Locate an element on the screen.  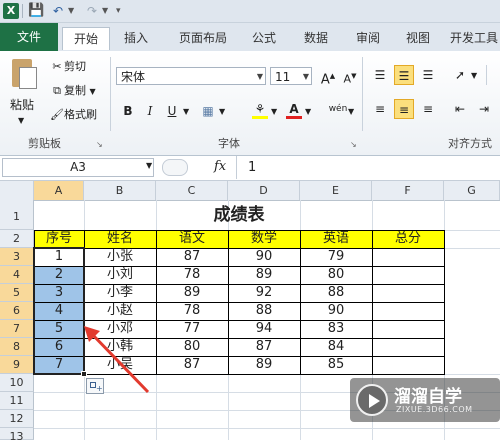
column-header-c: C is located at coordinates (192, 190).